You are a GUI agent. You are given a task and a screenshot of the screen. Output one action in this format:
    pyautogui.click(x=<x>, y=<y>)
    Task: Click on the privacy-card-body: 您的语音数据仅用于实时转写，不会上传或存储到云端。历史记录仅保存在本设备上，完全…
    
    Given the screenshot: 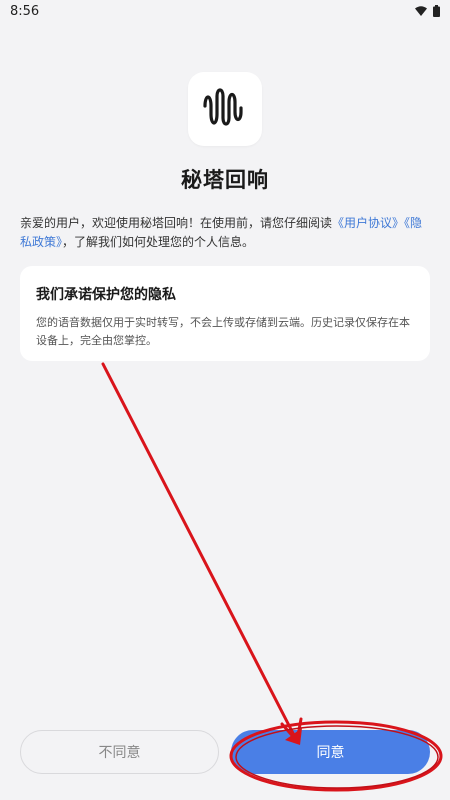 What is the action you would take?
    pyautogui.click(x=223, y=331)
    